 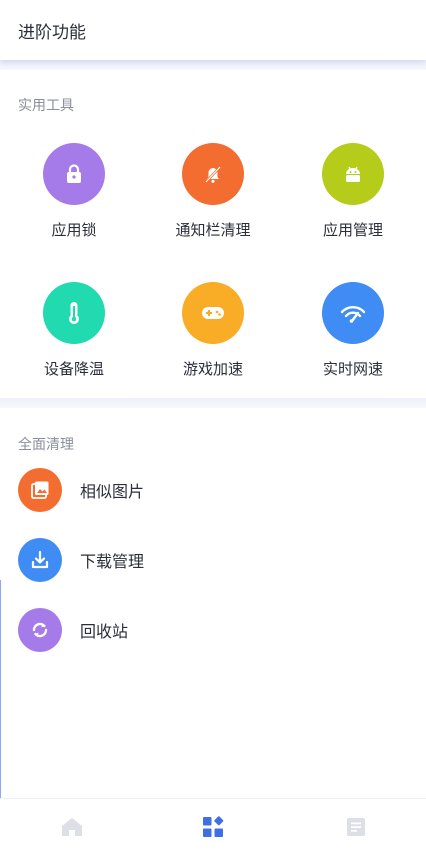 What do you see at coordinates (40, 490) in the screenshot?
I see `photos-icon` at bounding box center [40, 490].